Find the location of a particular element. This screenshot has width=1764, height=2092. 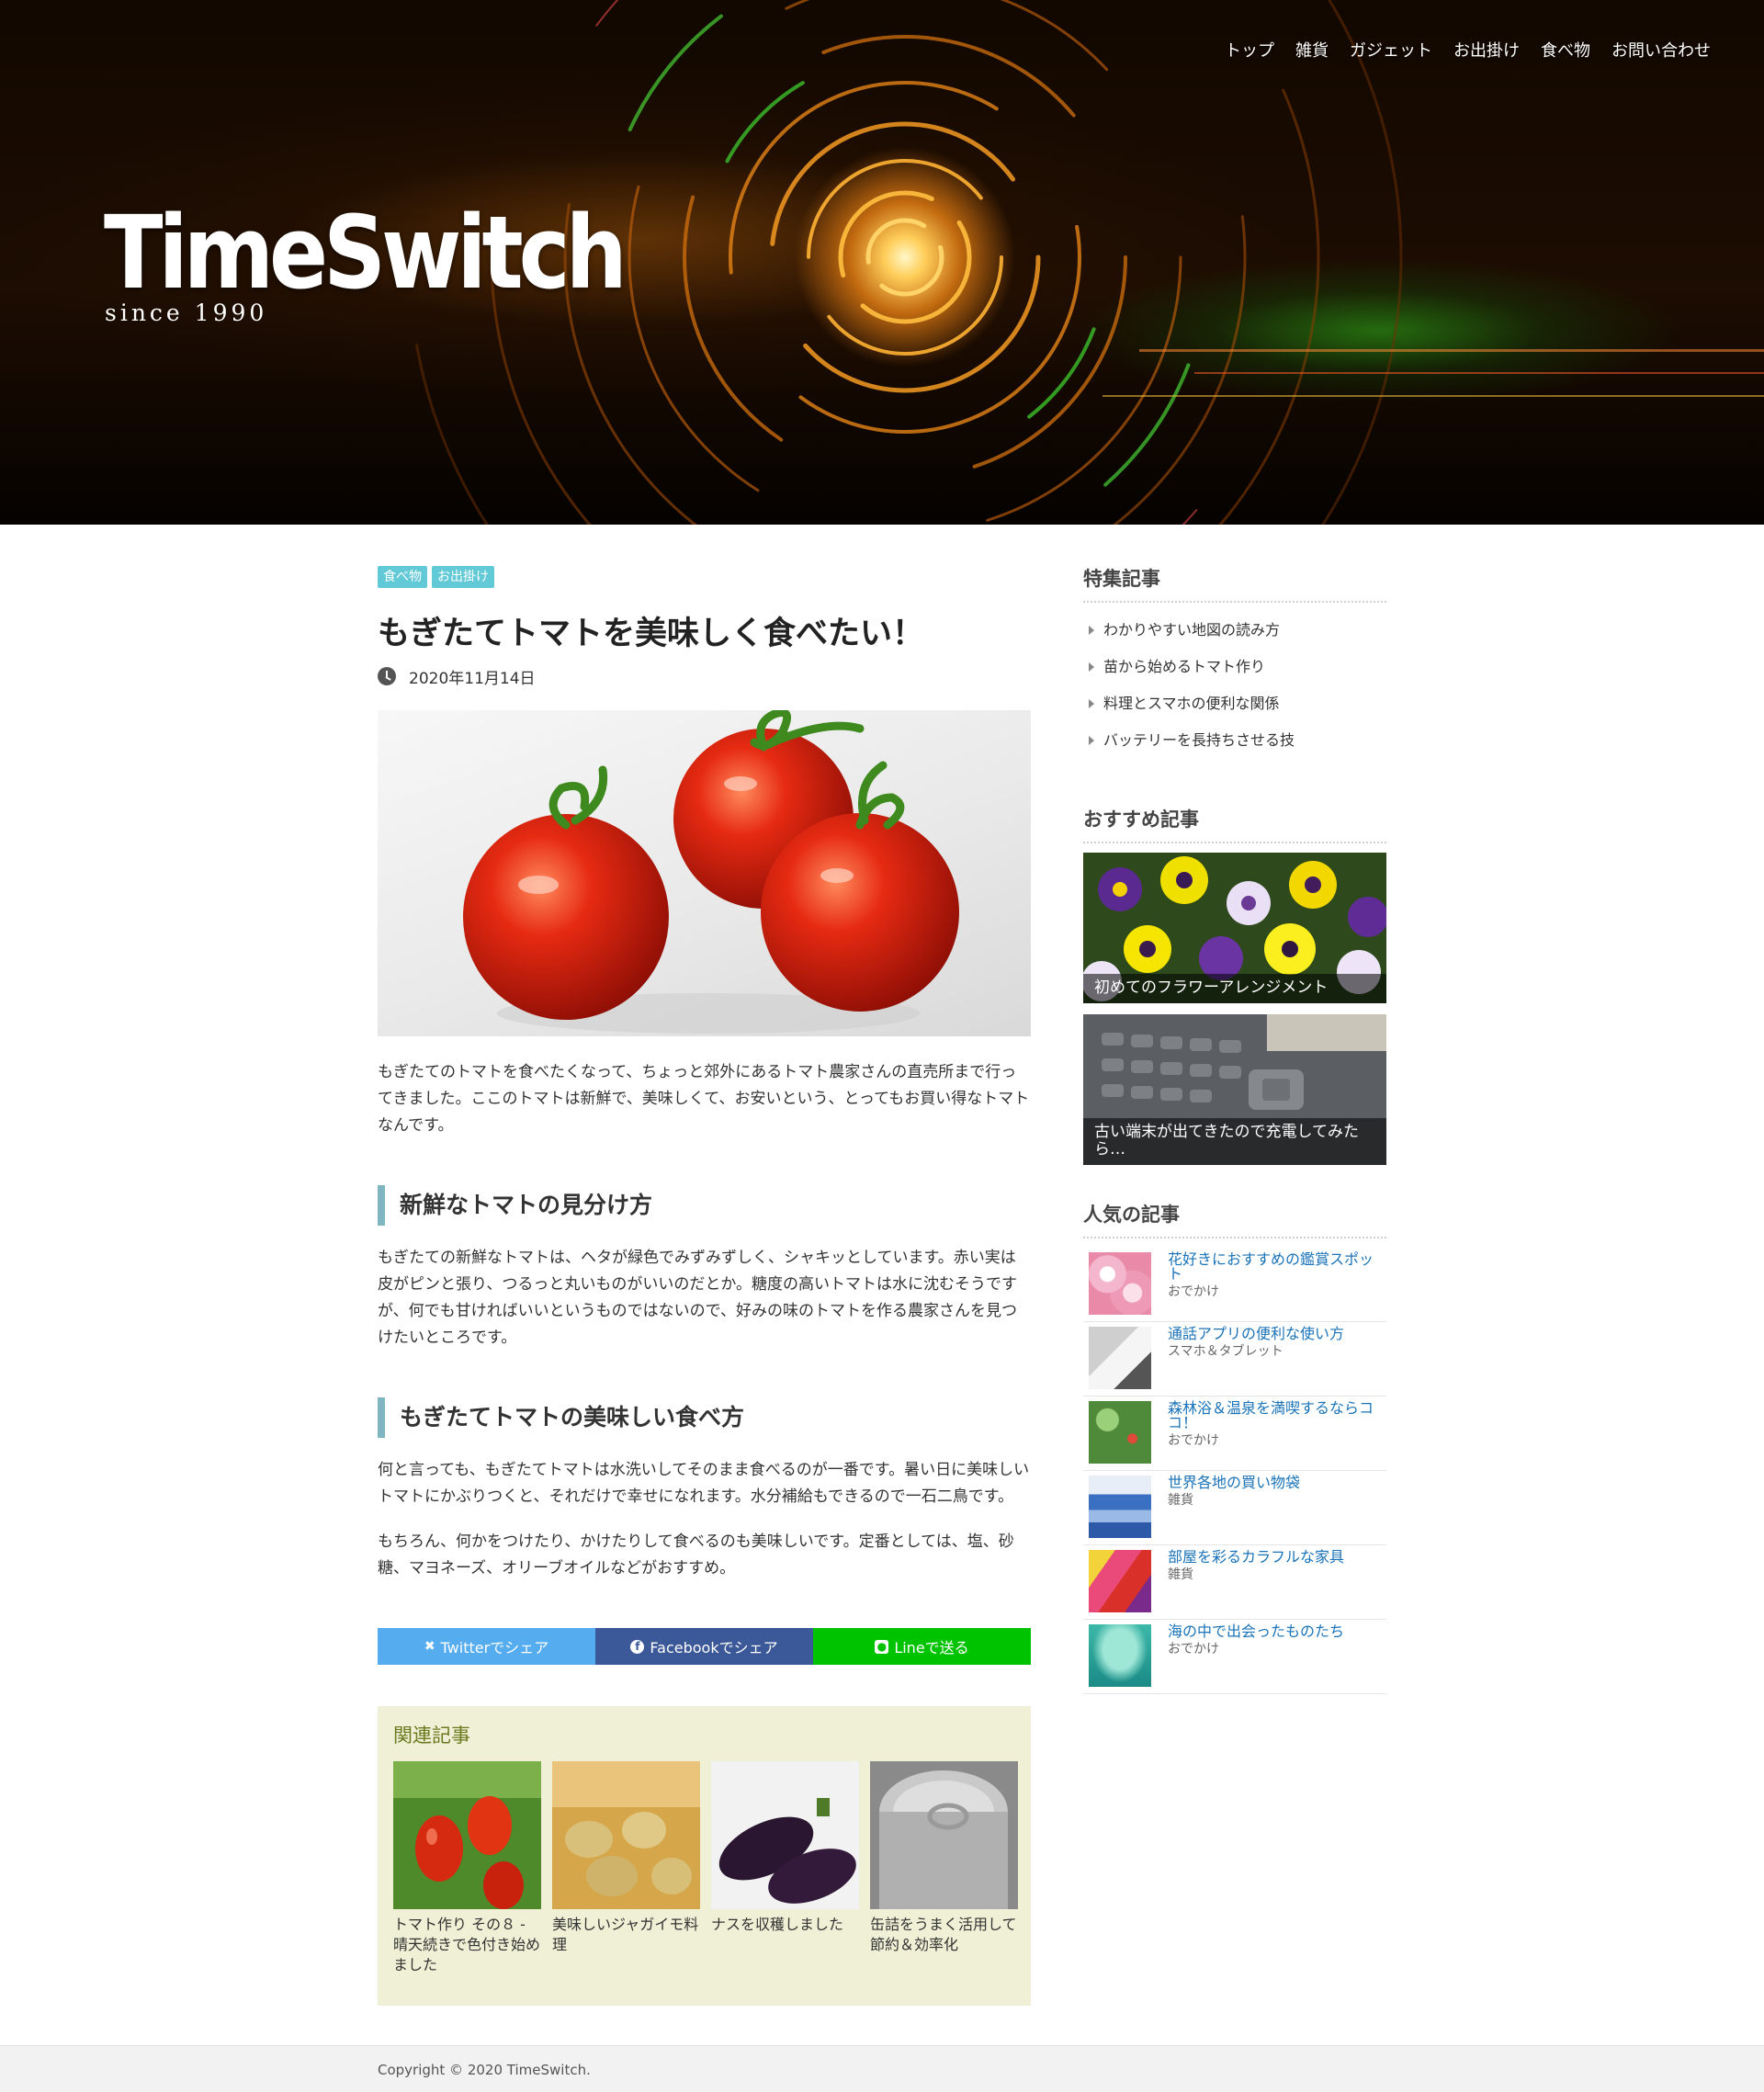

popular-item: 通話アプリの便利な使い方 スマホ＆タブレット is located at coordinates (1234, 1360).